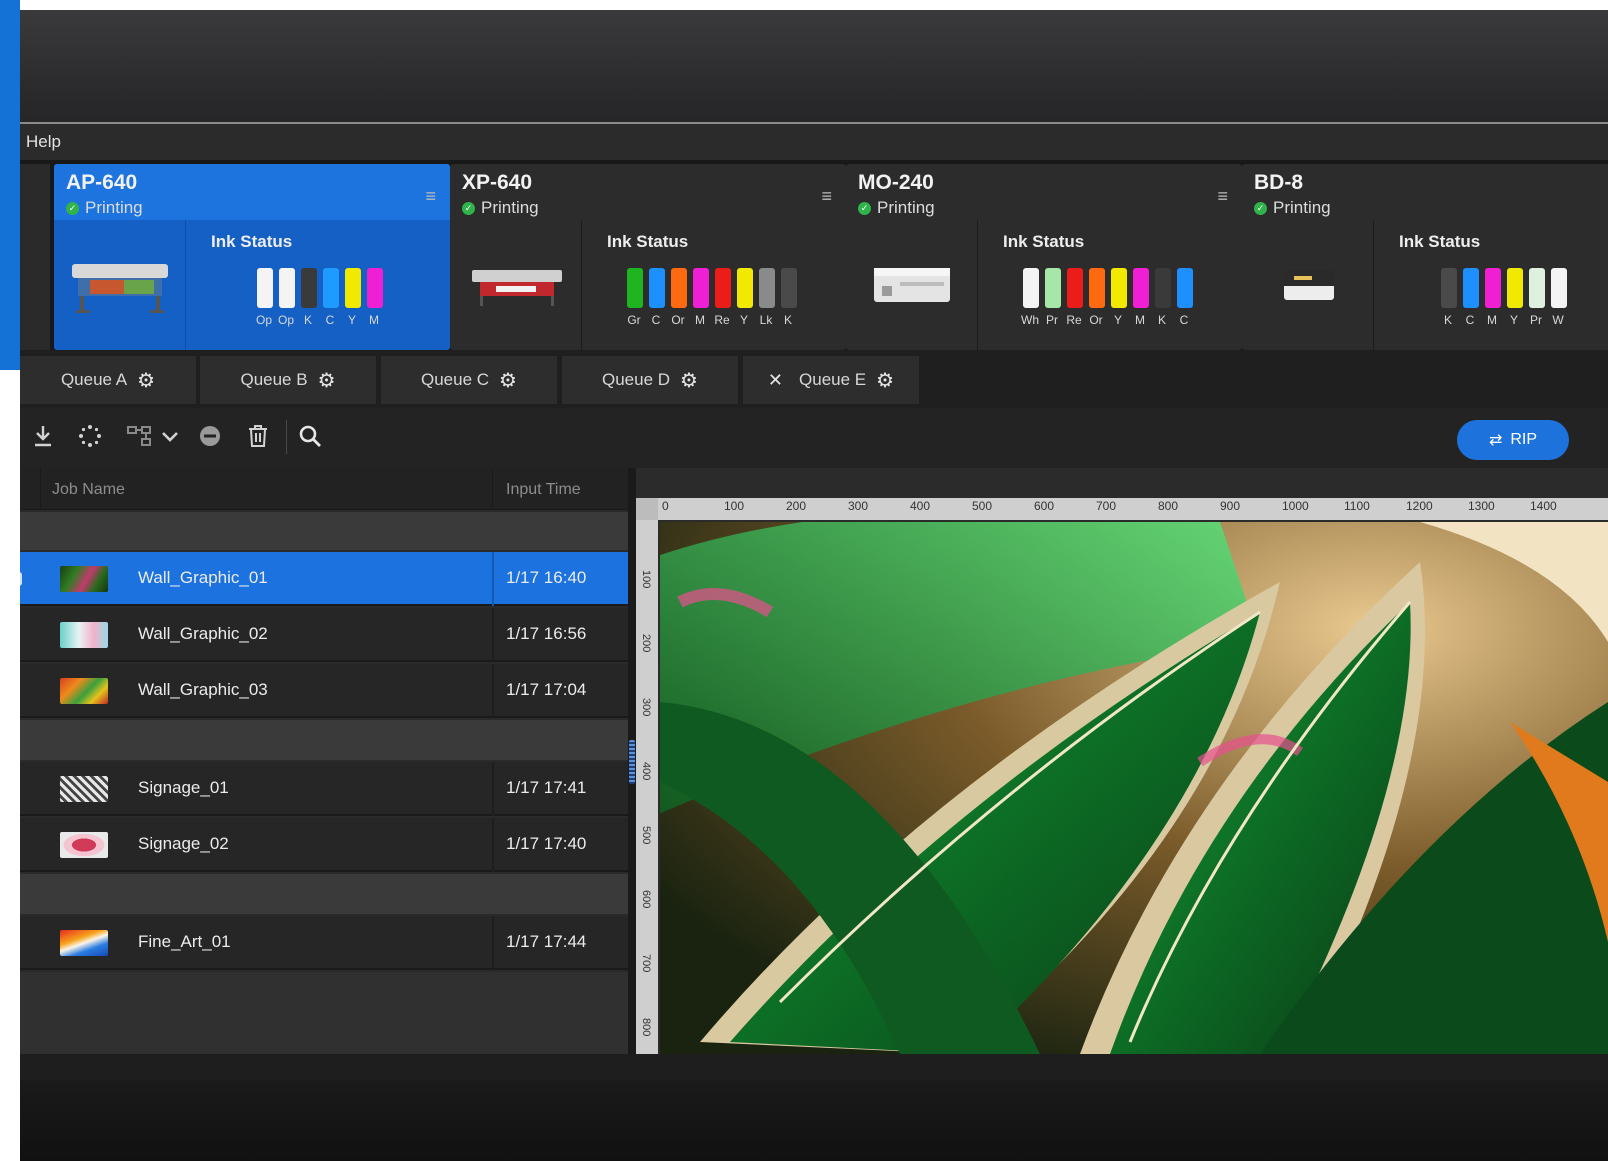 The height and width of the screenshot is (1161, 1608). I want to click on layout-group-icon, so click(140, 436).